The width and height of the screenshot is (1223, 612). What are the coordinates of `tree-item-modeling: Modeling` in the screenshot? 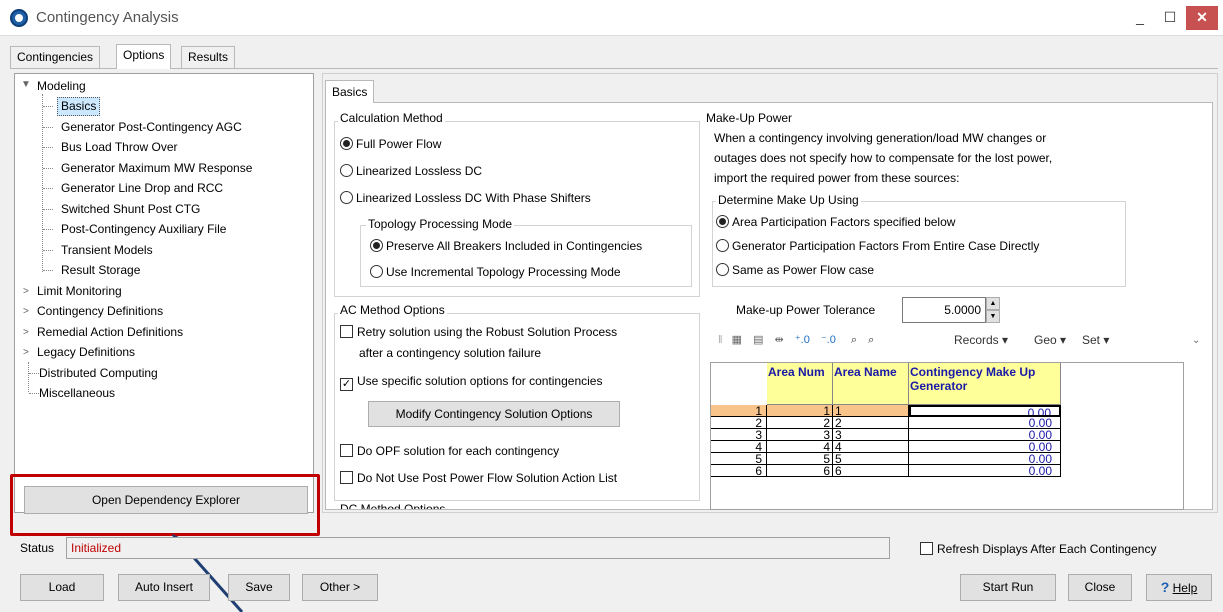 It's located at (61, 86).